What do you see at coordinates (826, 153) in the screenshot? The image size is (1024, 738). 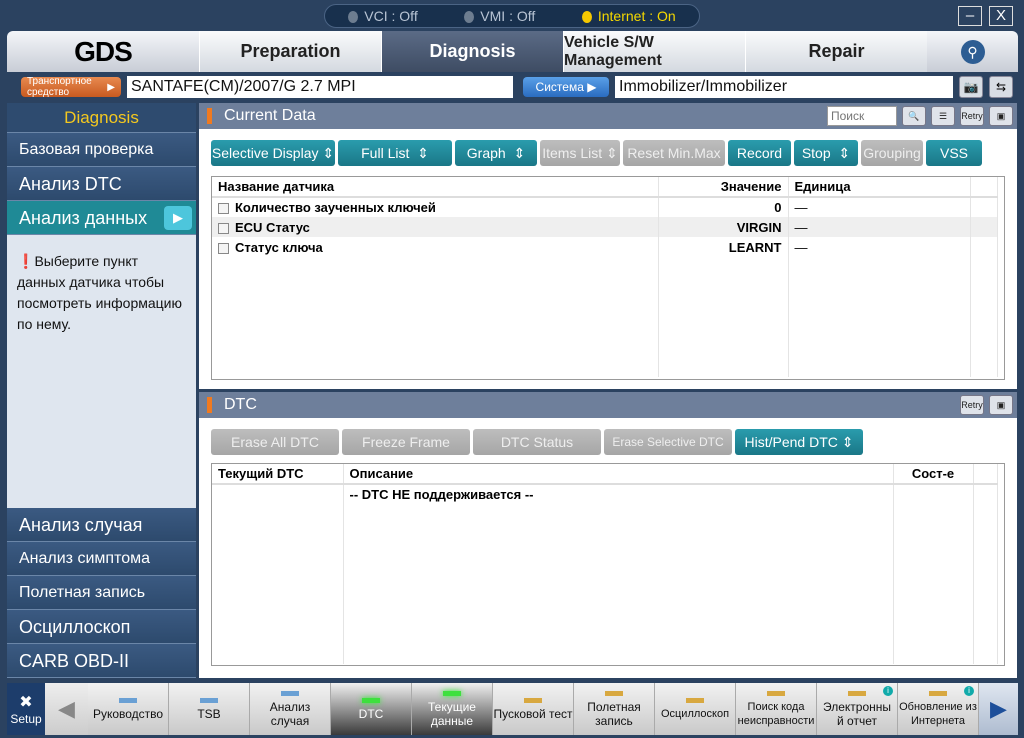 I see `stop-button: Stop ⇕` at bounding box center [826, 153].